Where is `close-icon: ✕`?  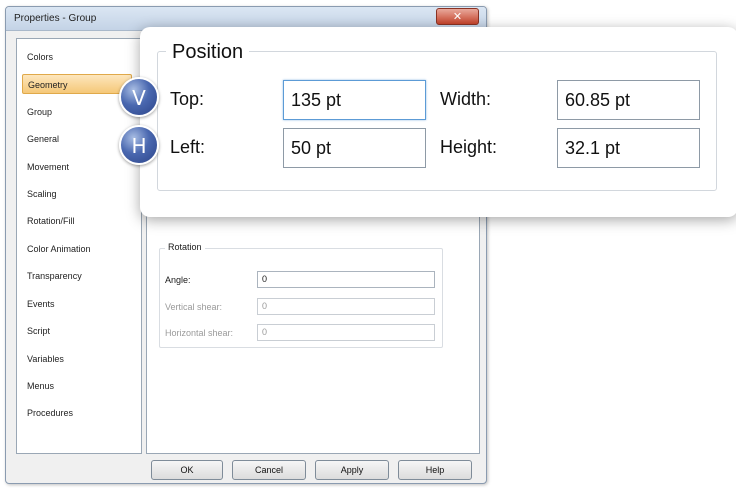 close-icon: ✕ is located at coordinates (457, 16).